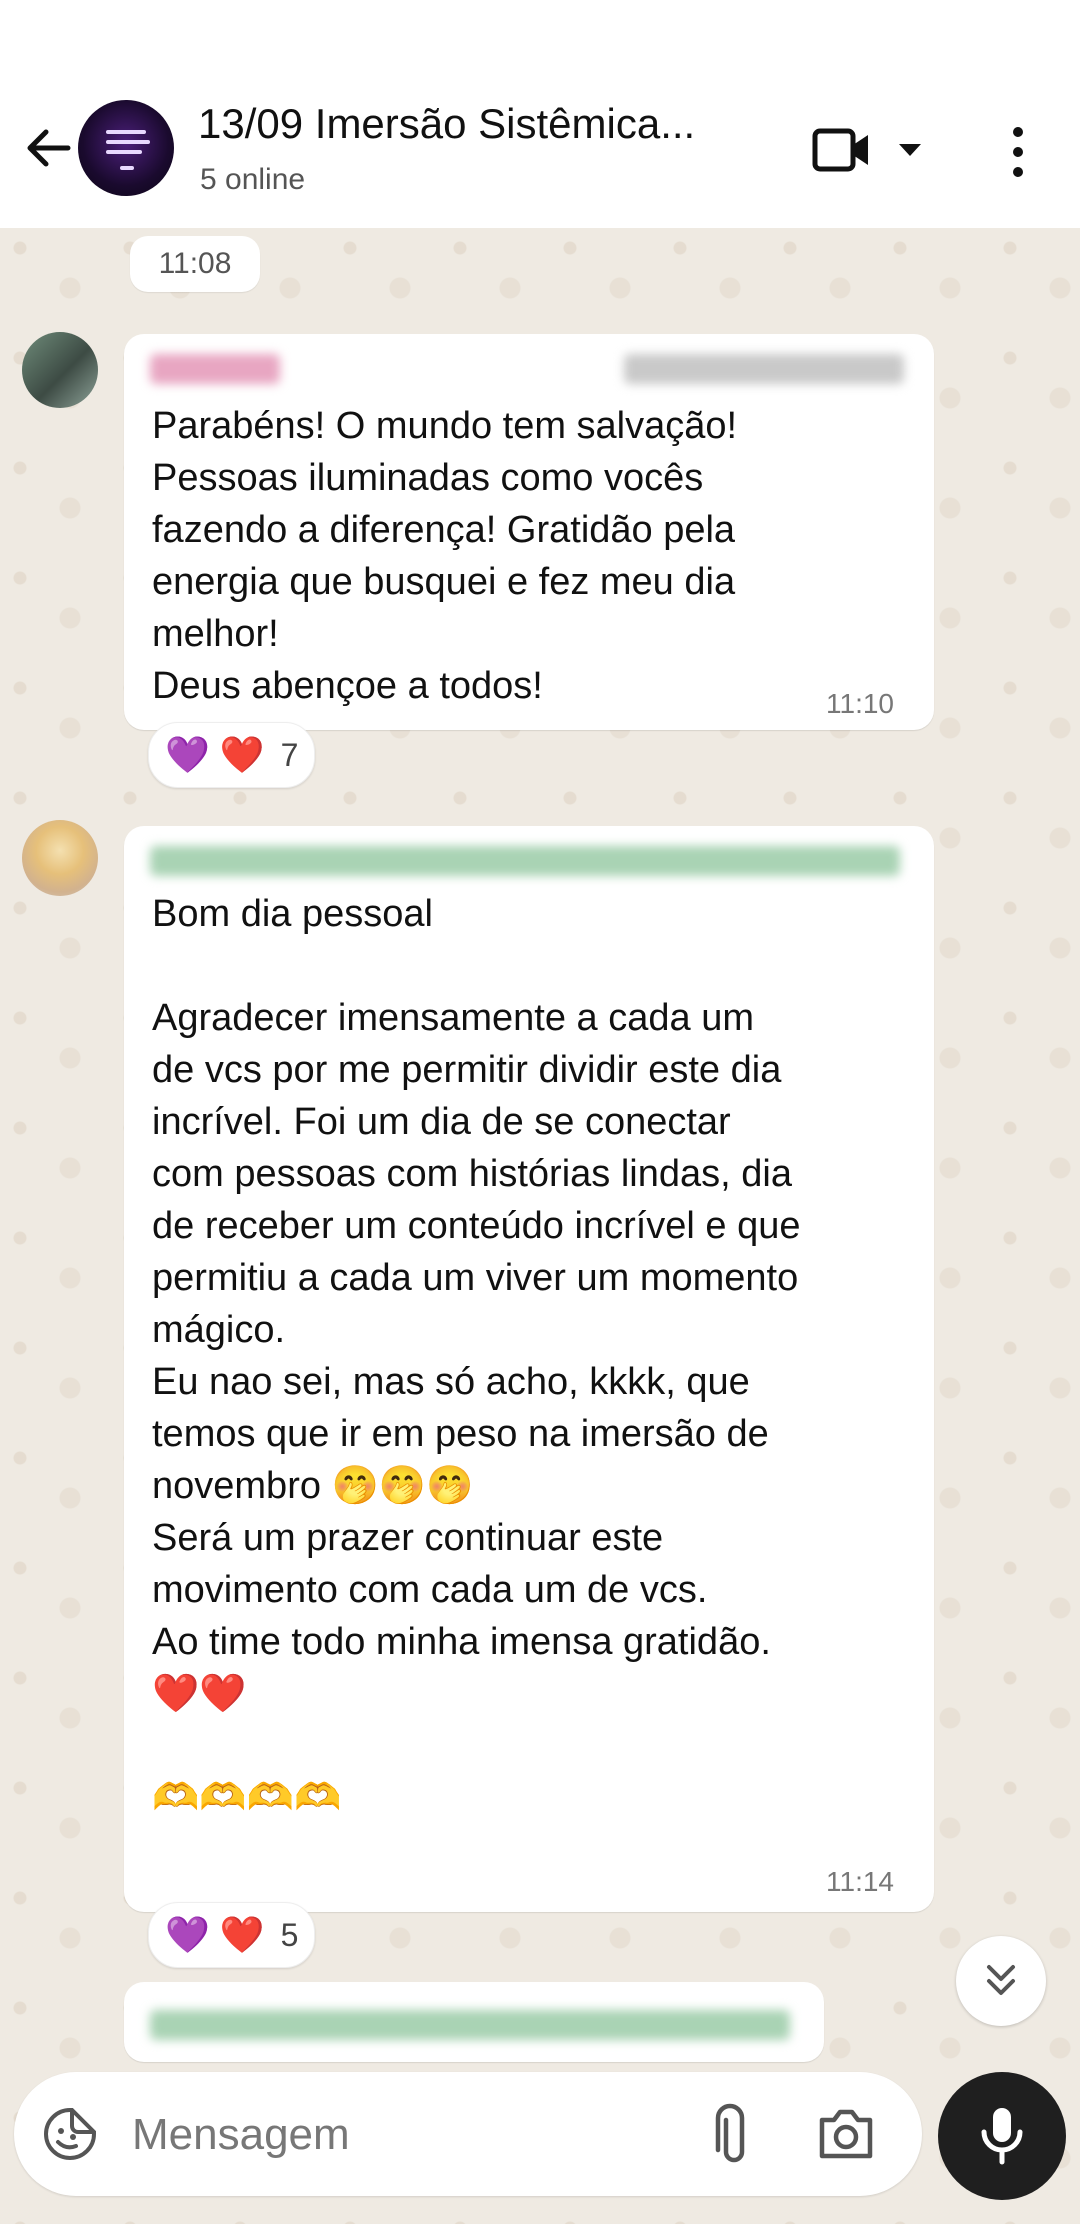 This screenshot has height=2224, width=1080. I want to click on paperclip-icon, so click(730, 2134).